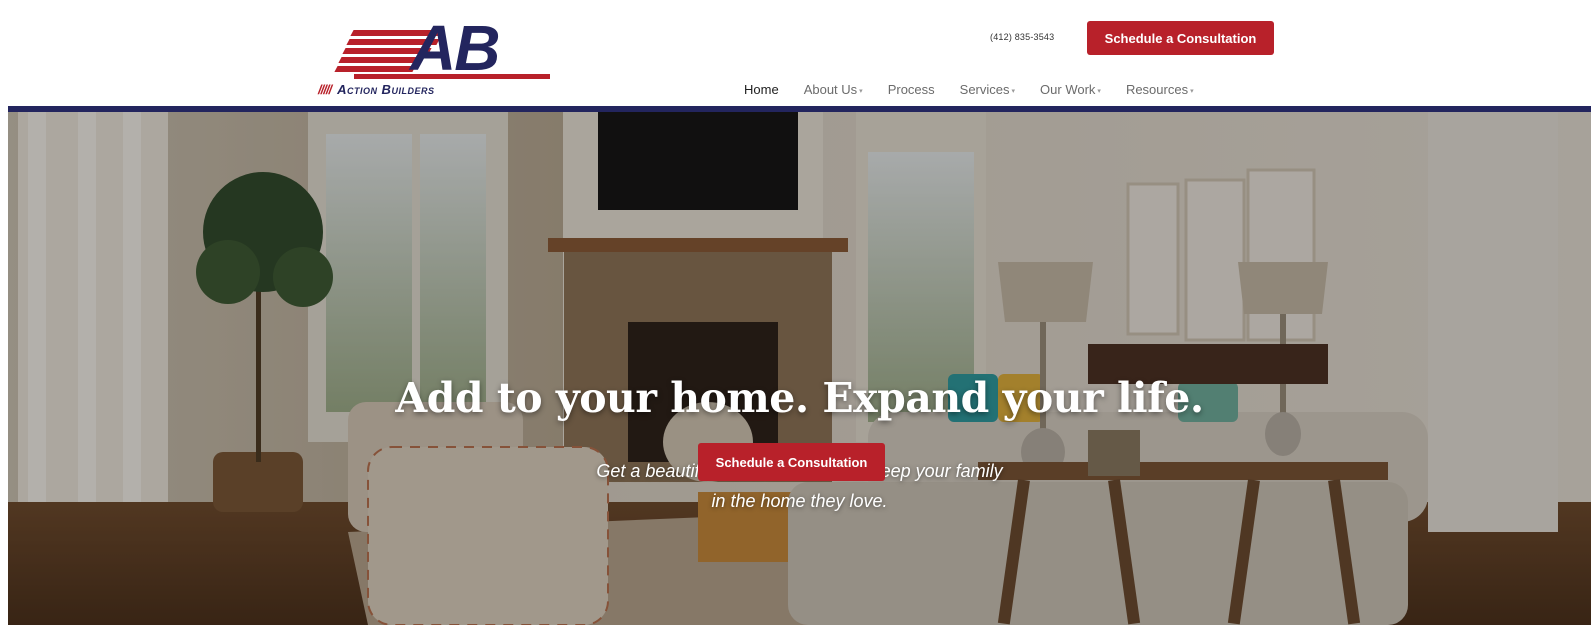 The image size is (1591, 625). I want to click on logo-tagline: ///// Action Builders, so click(434, 89).